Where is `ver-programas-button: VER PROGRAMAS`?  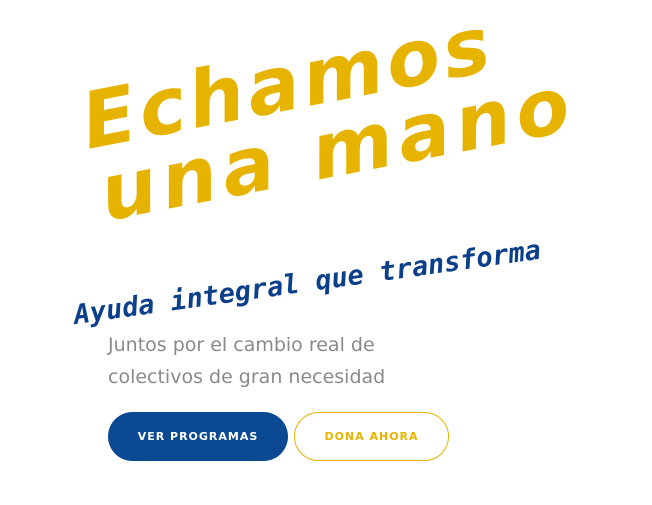 ver-programas-button: VER PROGRAMAS is located at coordinates (198, 436).